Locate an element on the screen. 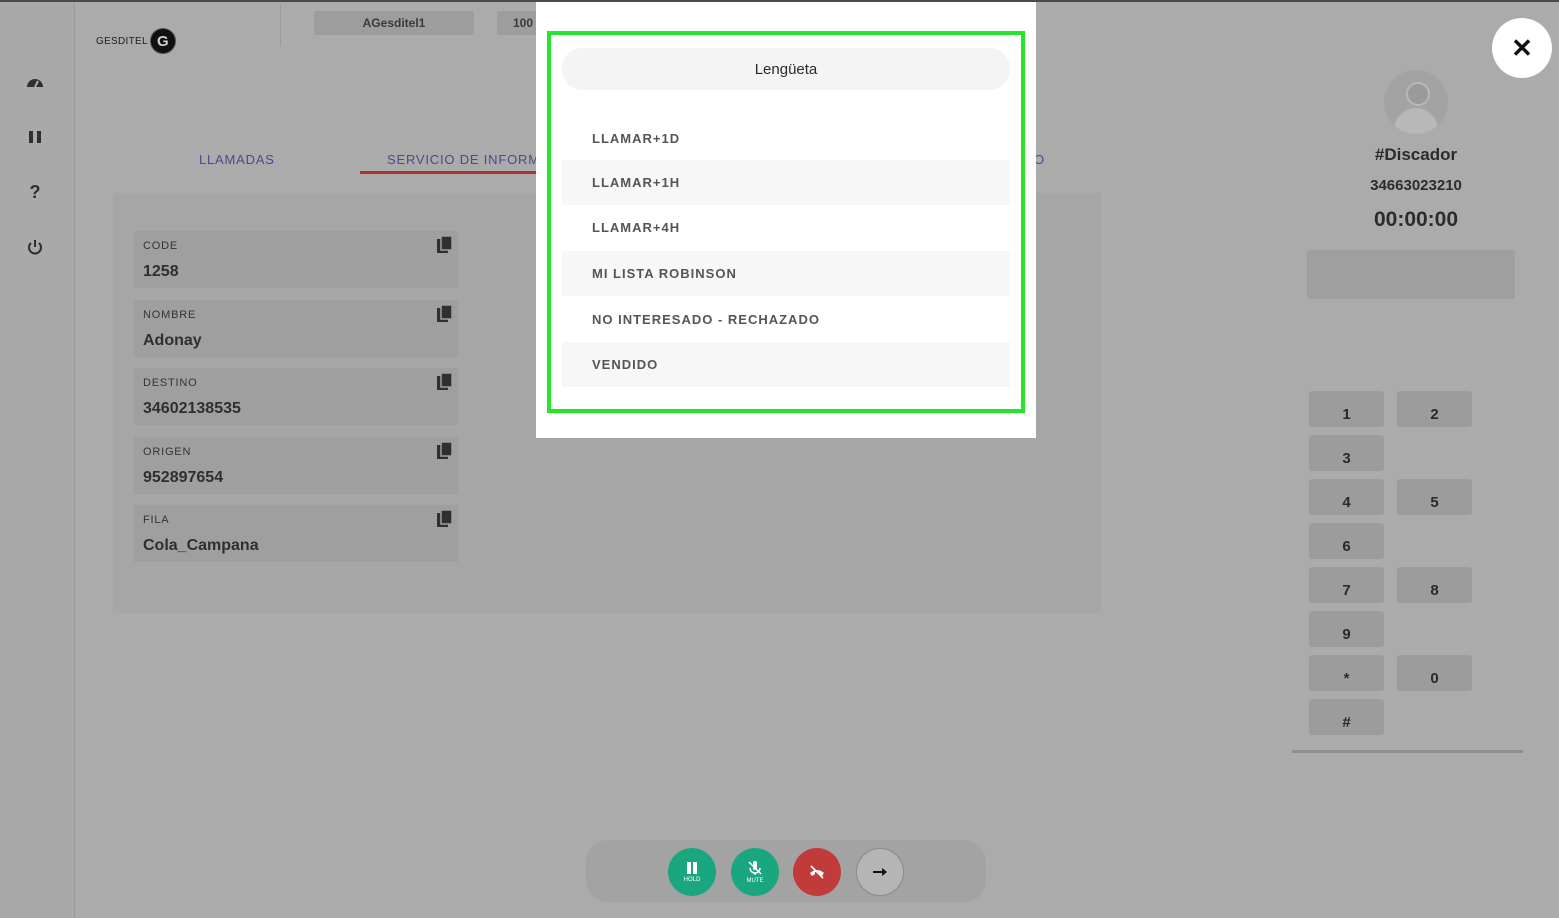 The width and height of the screenshot is (1559, 918). hold-label: HOLD is located at coordinates (692, 880).